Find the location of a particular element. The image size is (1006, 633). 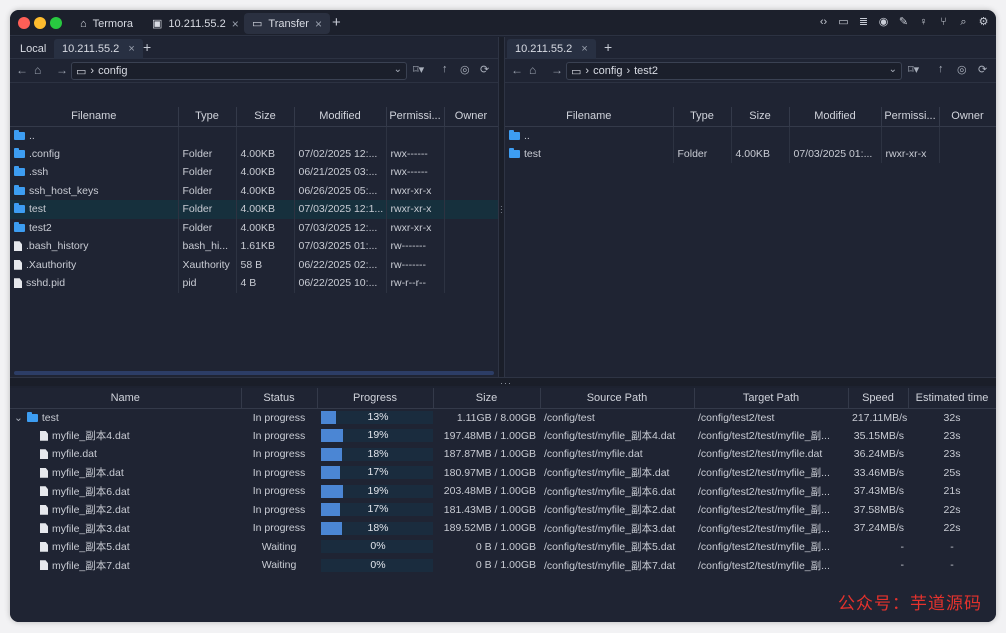

column-source-path: Source Path is located at coordinates (617, 398).